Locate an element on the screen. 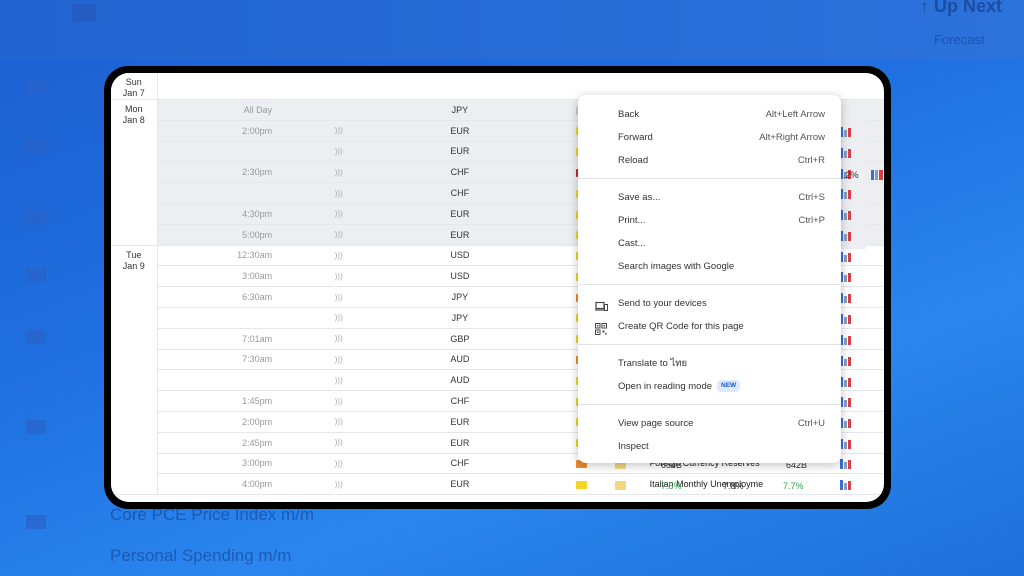  event-time: 7:30am is located at coordinates (218, 360).